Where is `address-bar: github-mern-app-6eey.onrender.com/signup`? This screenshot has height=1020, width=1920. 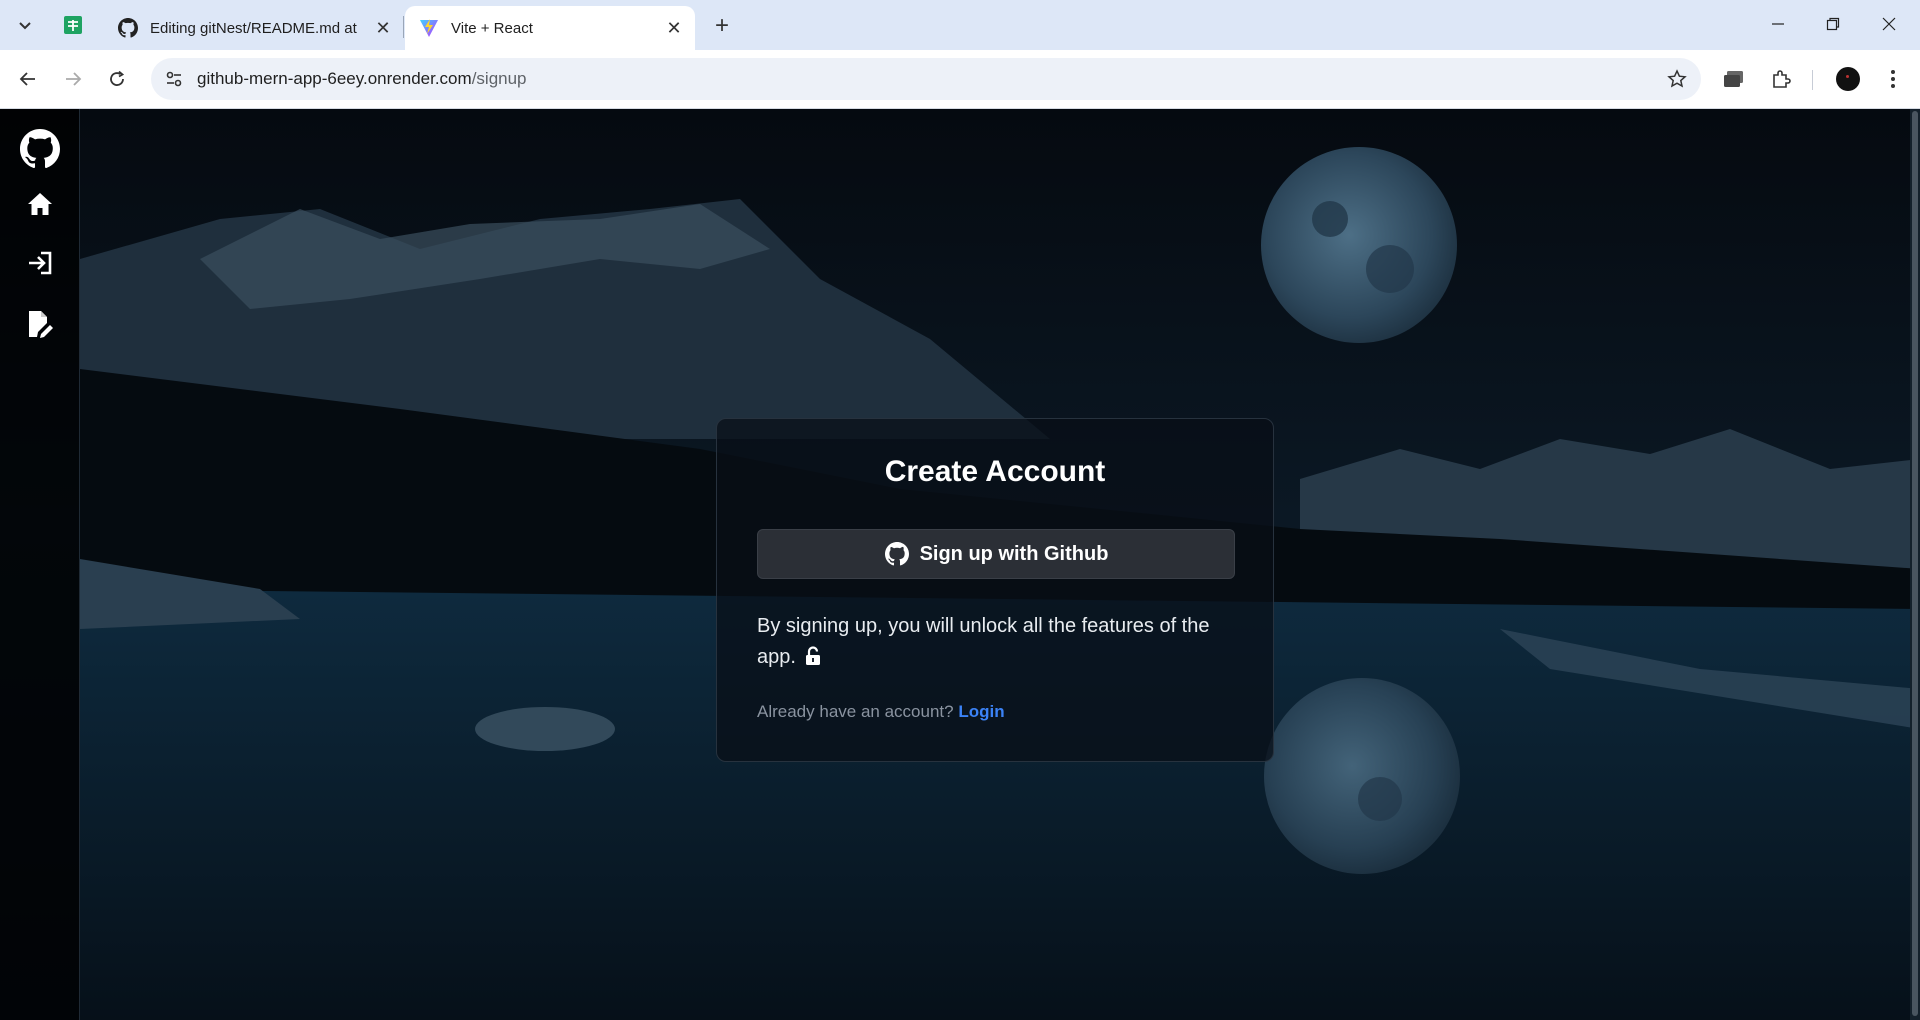
address-bar: github-mern-app-6eey.onrender.com/signup is located at coordinates (926, 79).